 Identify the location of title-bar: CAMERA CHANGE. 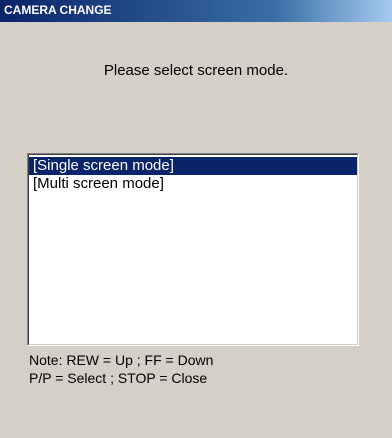
(196, 11).